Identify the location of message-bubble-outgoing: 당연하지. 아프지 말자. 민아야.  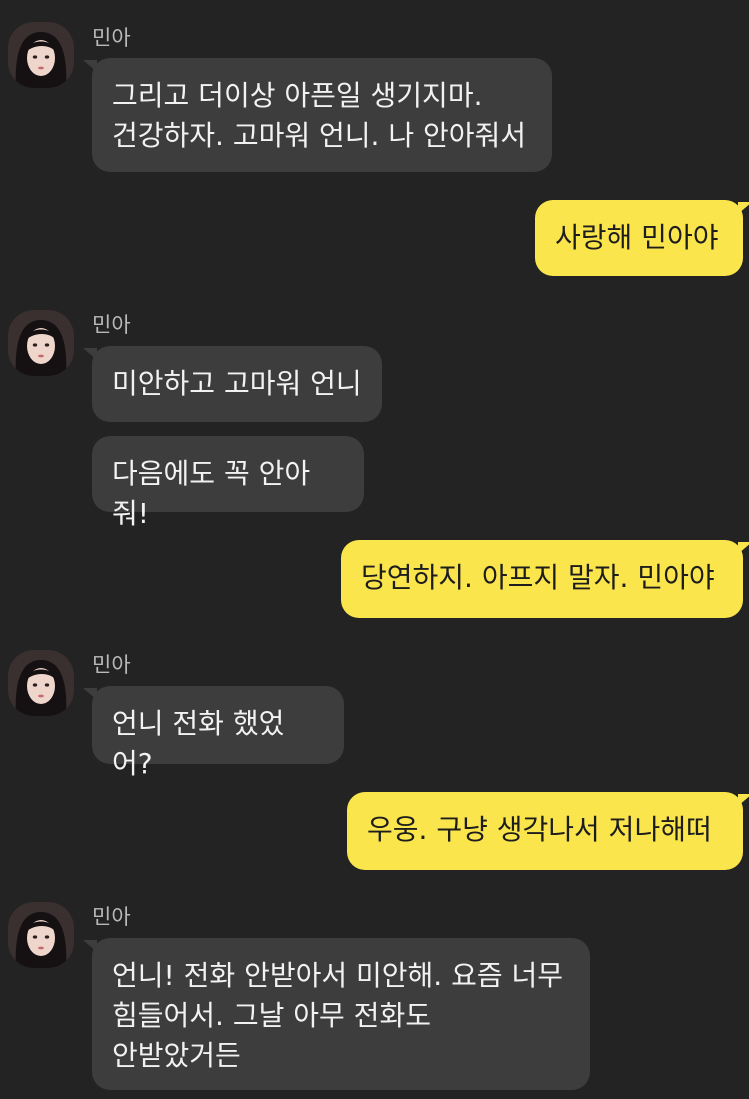
(545, 579).